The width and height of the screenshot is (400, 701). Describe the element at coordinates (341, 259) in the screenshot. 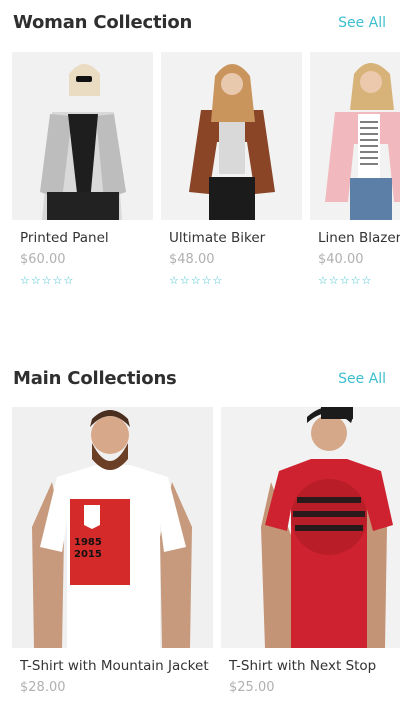

I see `product-price: $40.00` at that location.